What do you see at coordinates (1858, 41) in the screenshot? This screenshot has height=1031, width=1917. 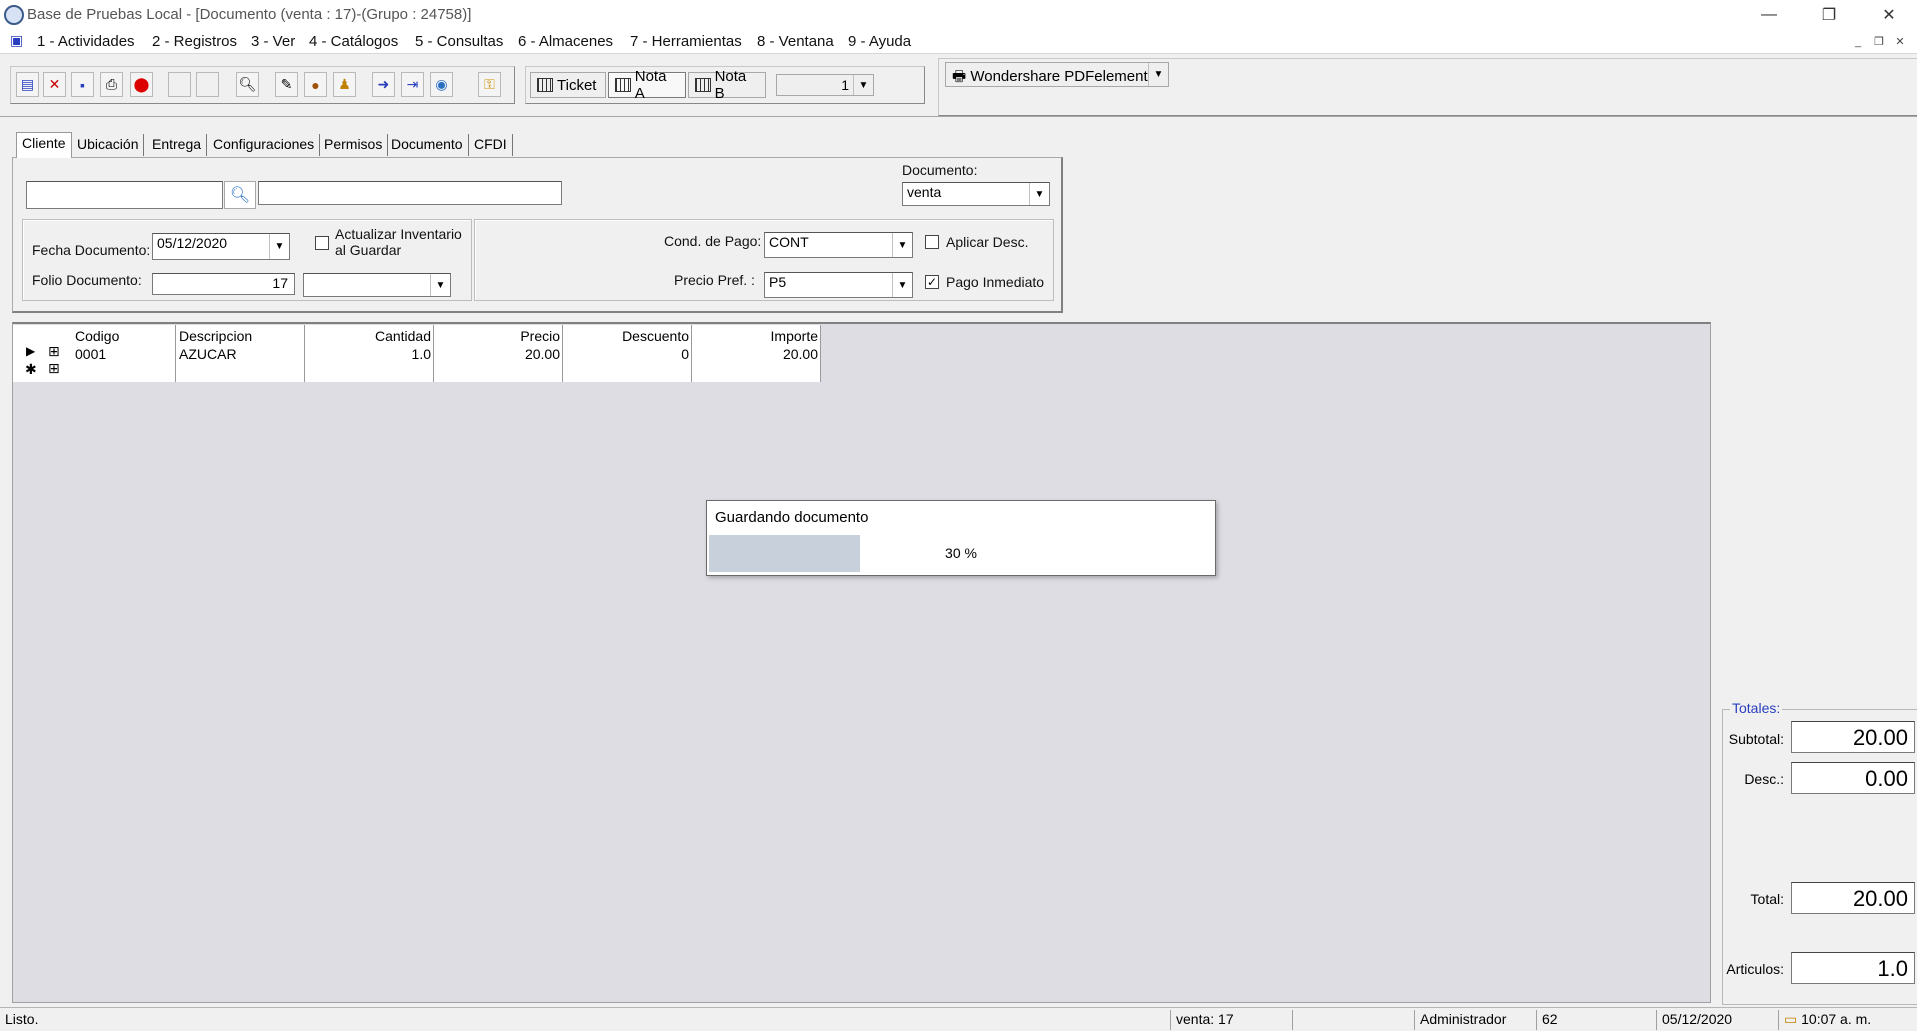 I see `mdi-minimize-icon: _` at bounding box center [1858, 41].